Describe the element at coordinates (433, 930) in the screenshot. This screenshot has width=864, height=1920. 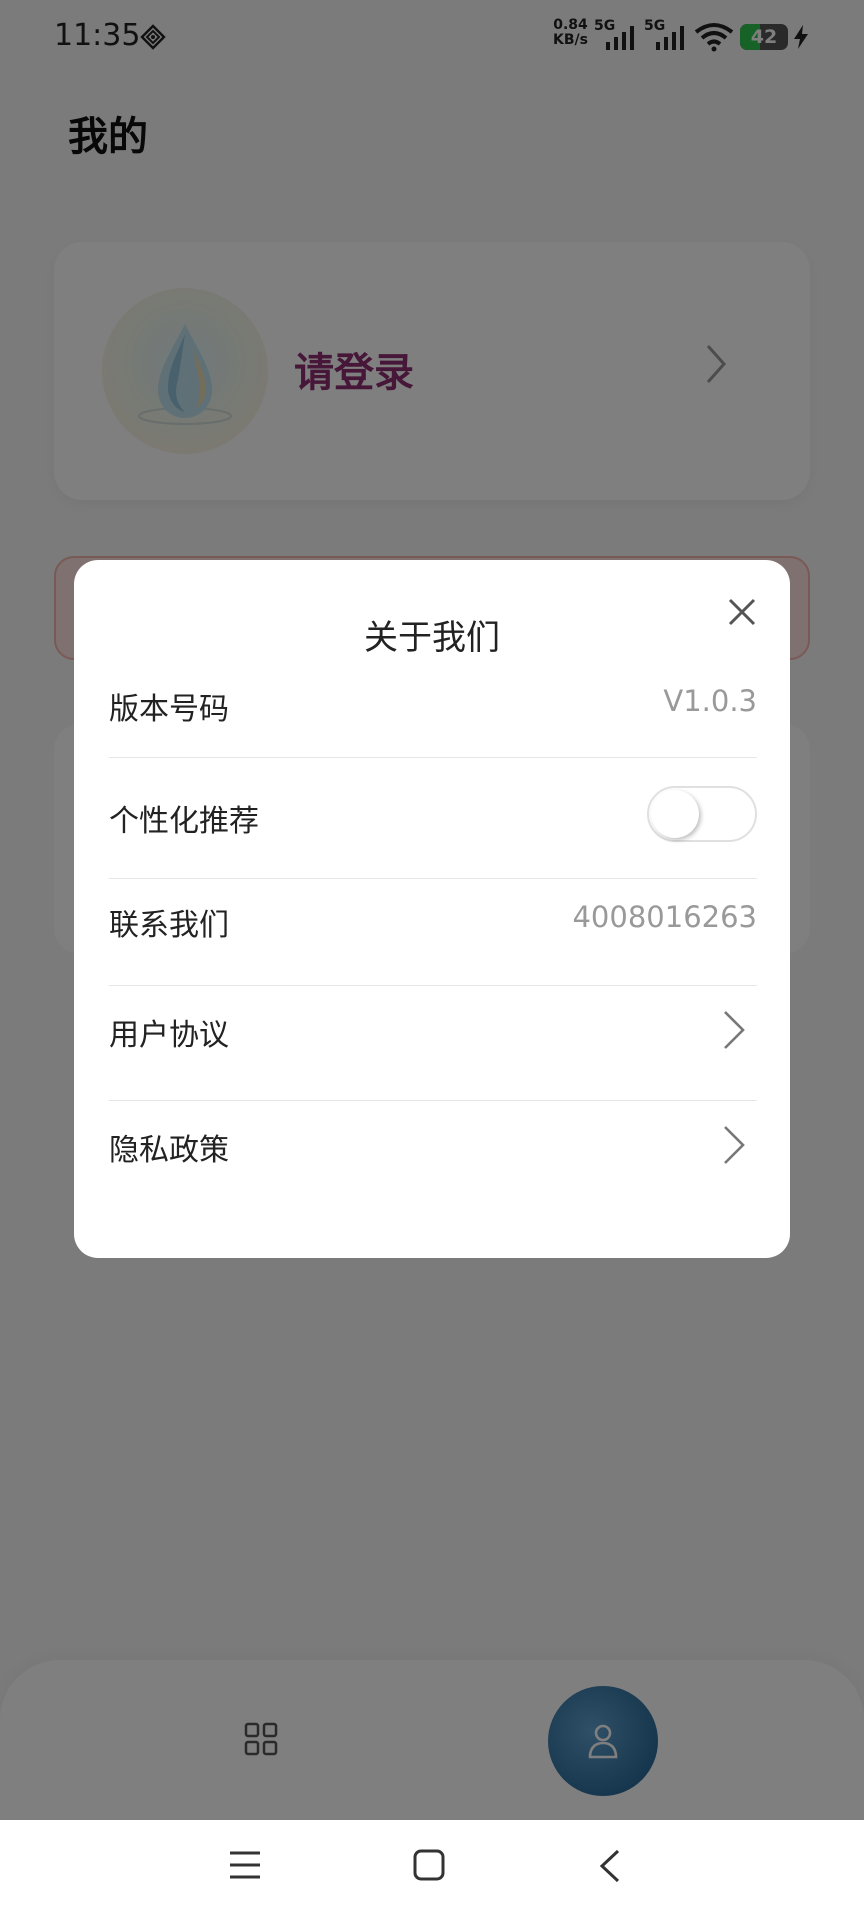
I see `contact-us-row: 联系我们 4008016263` at that location.